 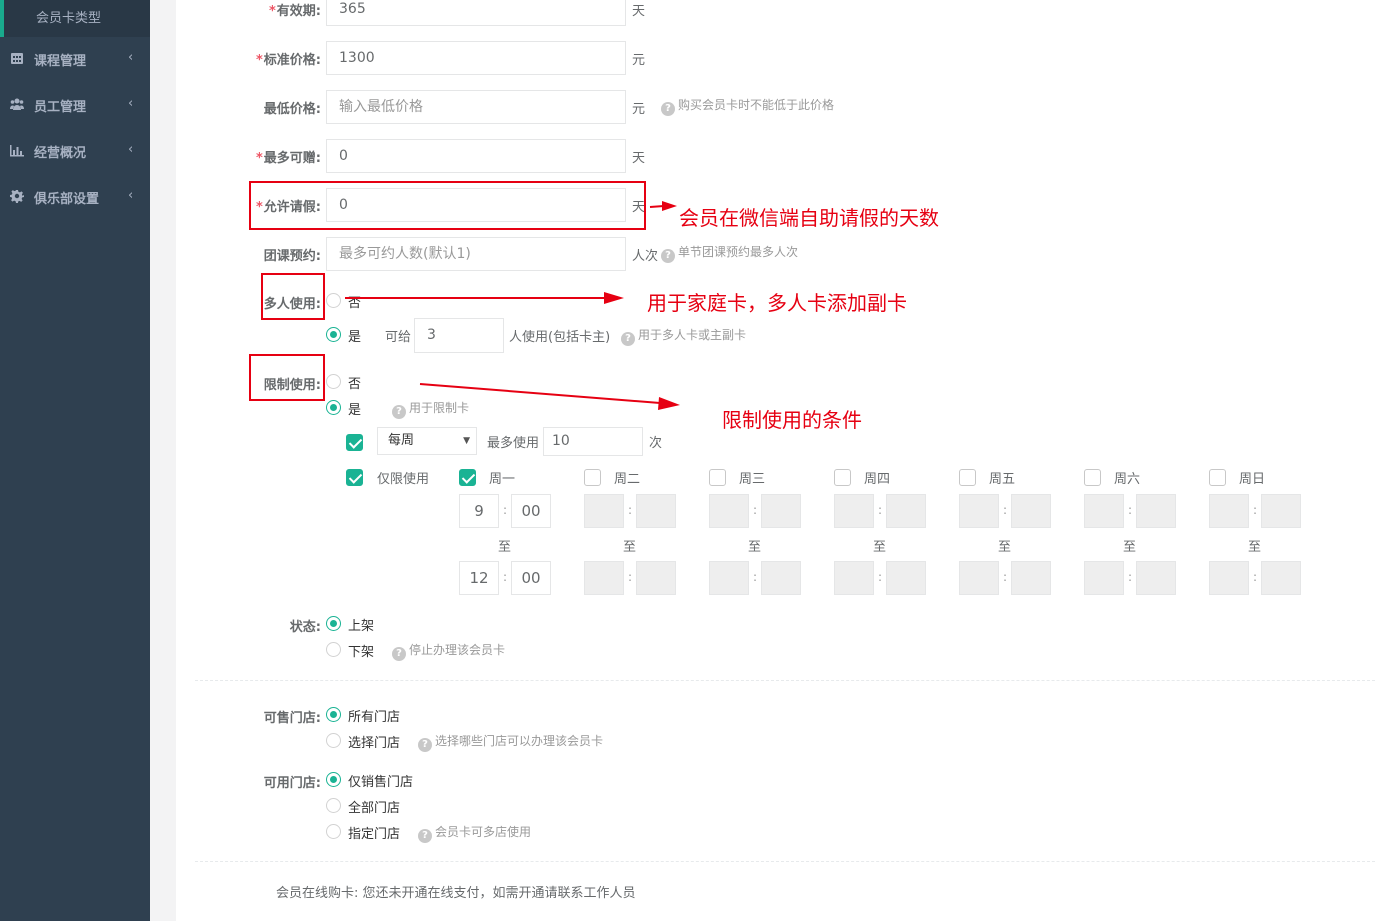 What do you see at coordinates (374, 808) in the screenshot?
I see `use-stores-all-text: 全部门店` at bounding box center [374, 808].